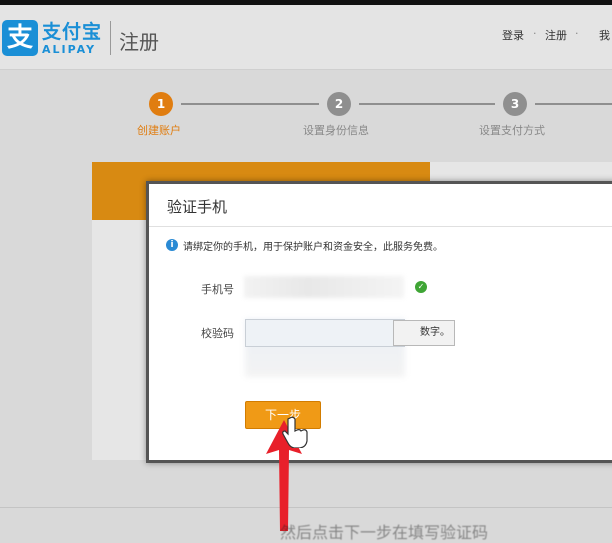  I want to click on footer-divider, so click(306, 507).